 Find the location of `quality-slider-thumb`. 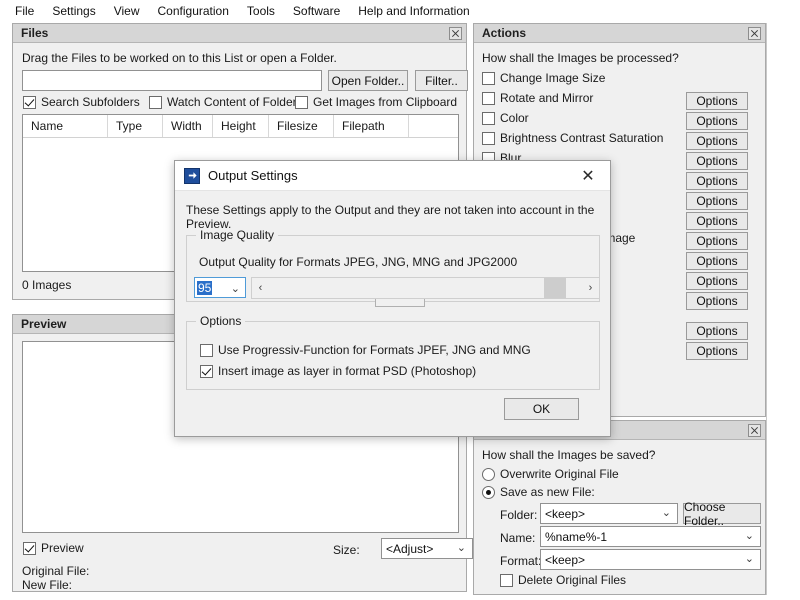

quality-slider-thumb is located at coordinates (555, 288).